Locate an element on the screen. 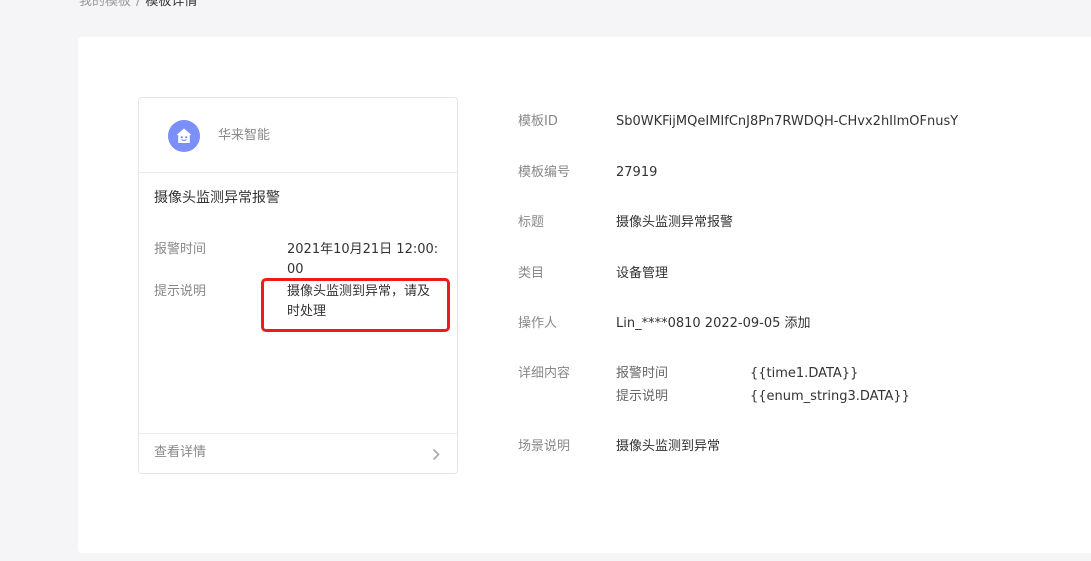 The image size is (1091, 561). scene-value: 摄像头监测到异常 is located at coordinates (668, 446).